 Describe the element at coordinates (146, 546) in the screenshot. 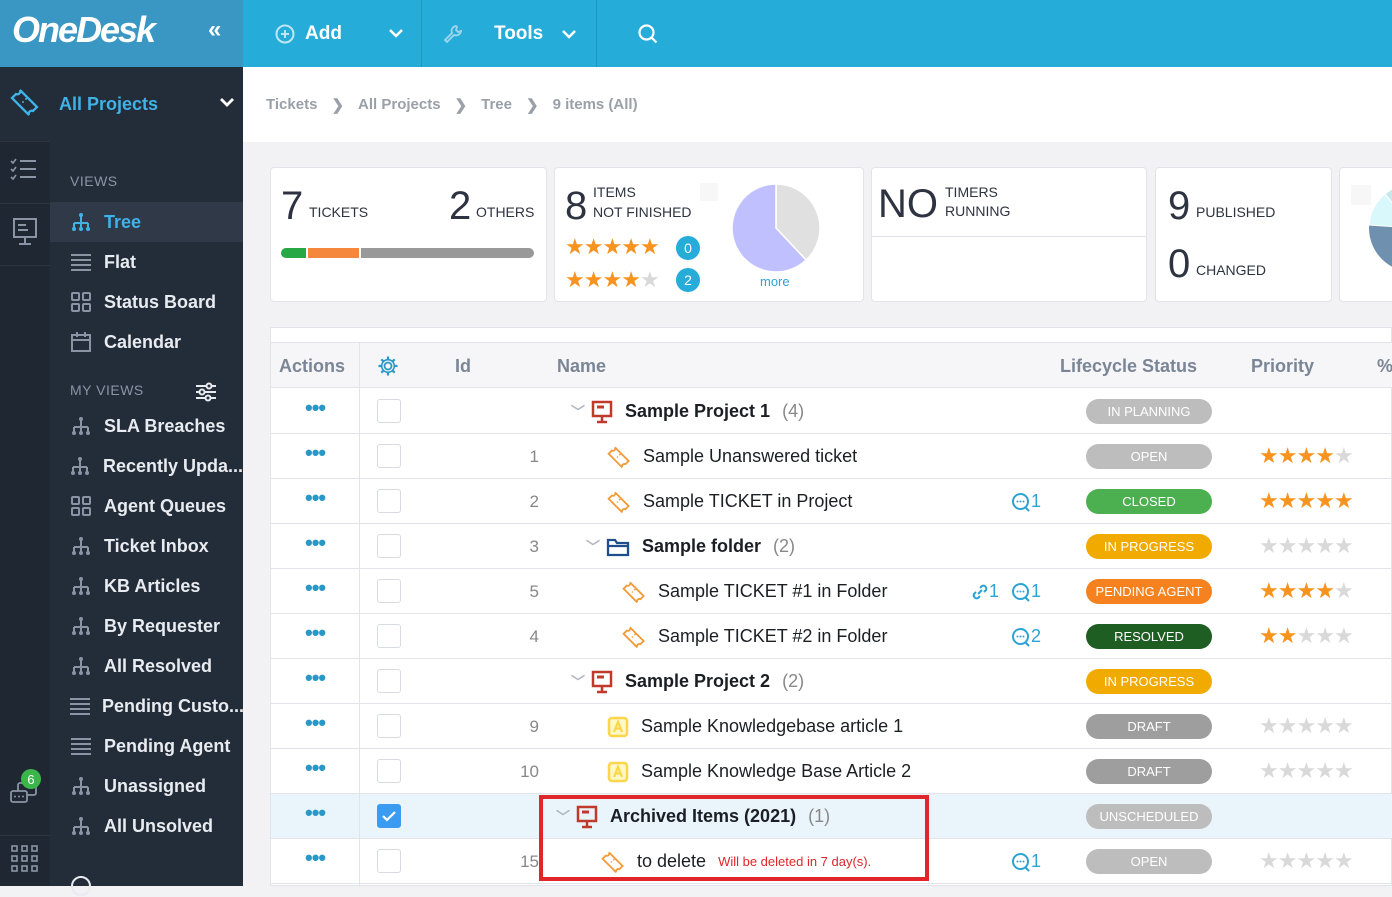

I see `sidebar-myview-ticket-inbox: Ticket Inbox` at that location.